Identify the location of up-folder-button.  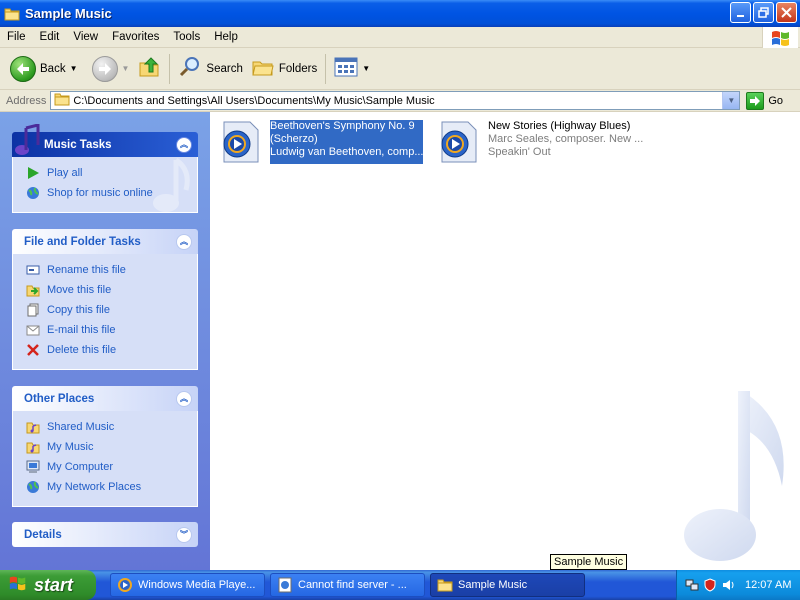
(149, 69).